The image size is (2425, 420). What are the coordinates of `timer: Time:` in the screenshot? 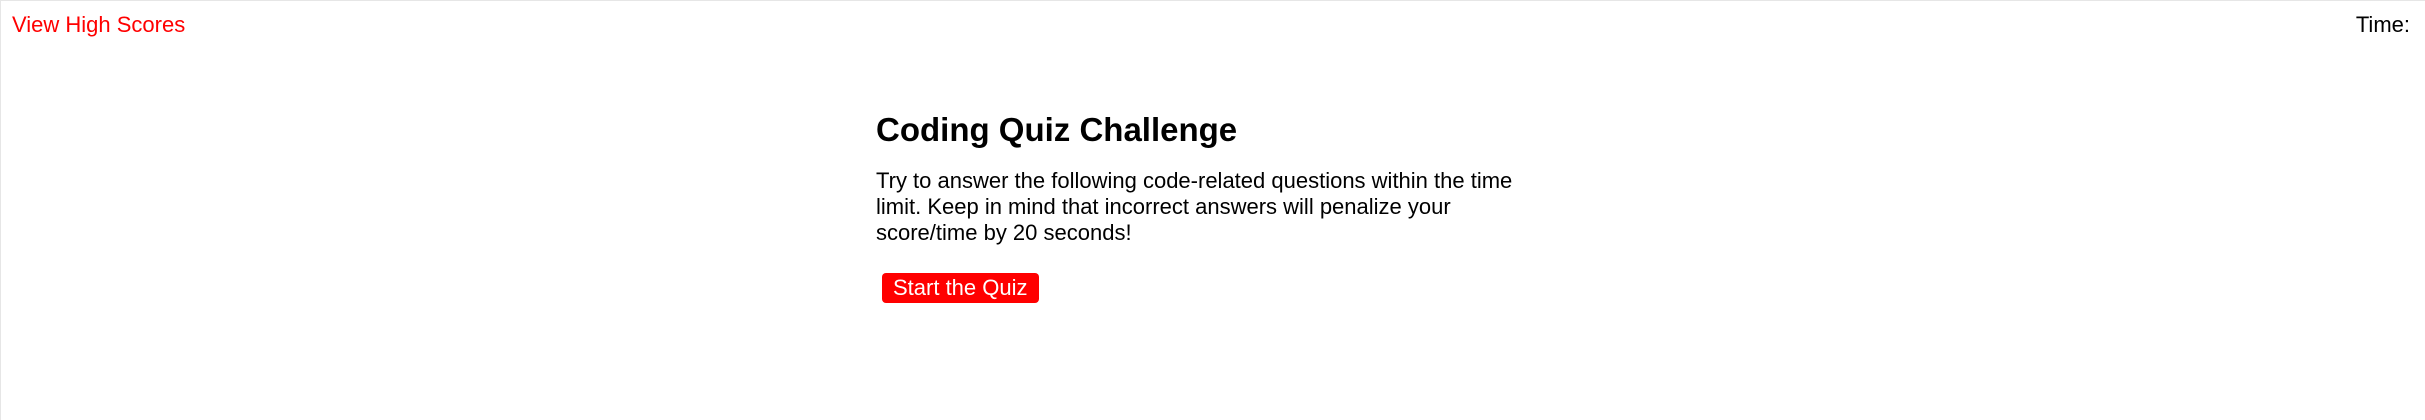 It's located at (2385, 25).